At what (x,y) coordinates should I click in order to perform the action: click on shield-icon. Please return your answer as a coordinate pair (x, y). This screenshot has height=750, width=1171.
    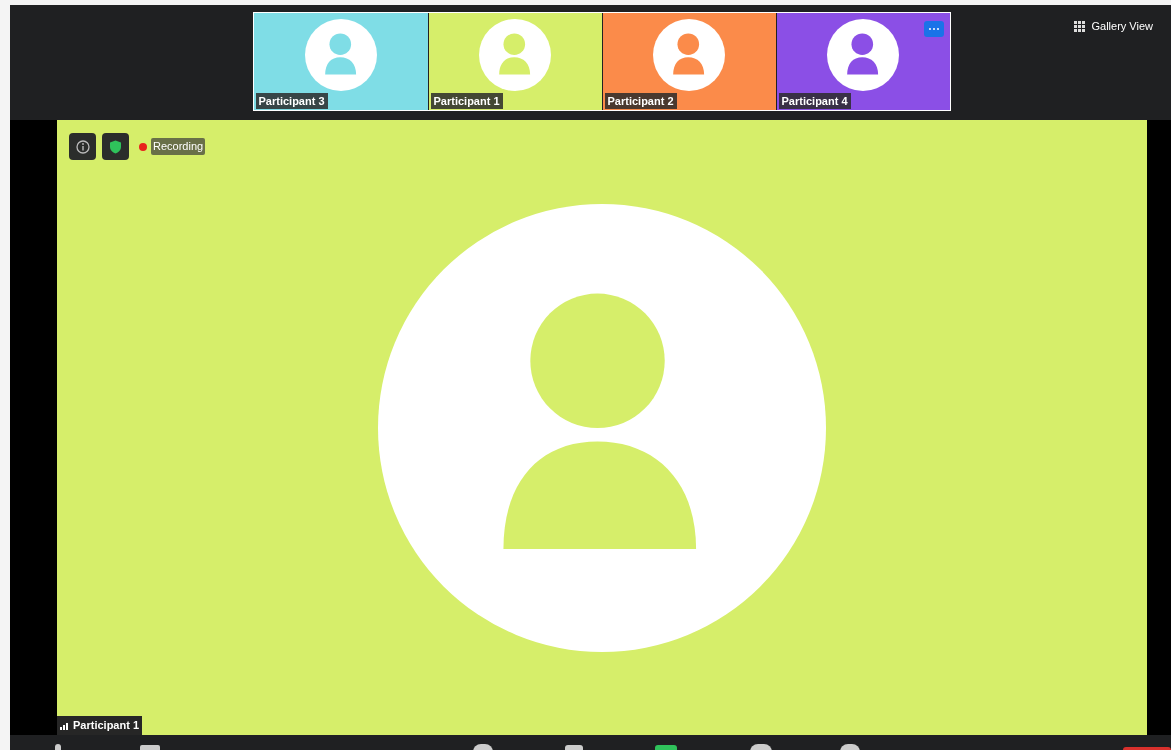
    Looking at the image, I should click on (115, 146).